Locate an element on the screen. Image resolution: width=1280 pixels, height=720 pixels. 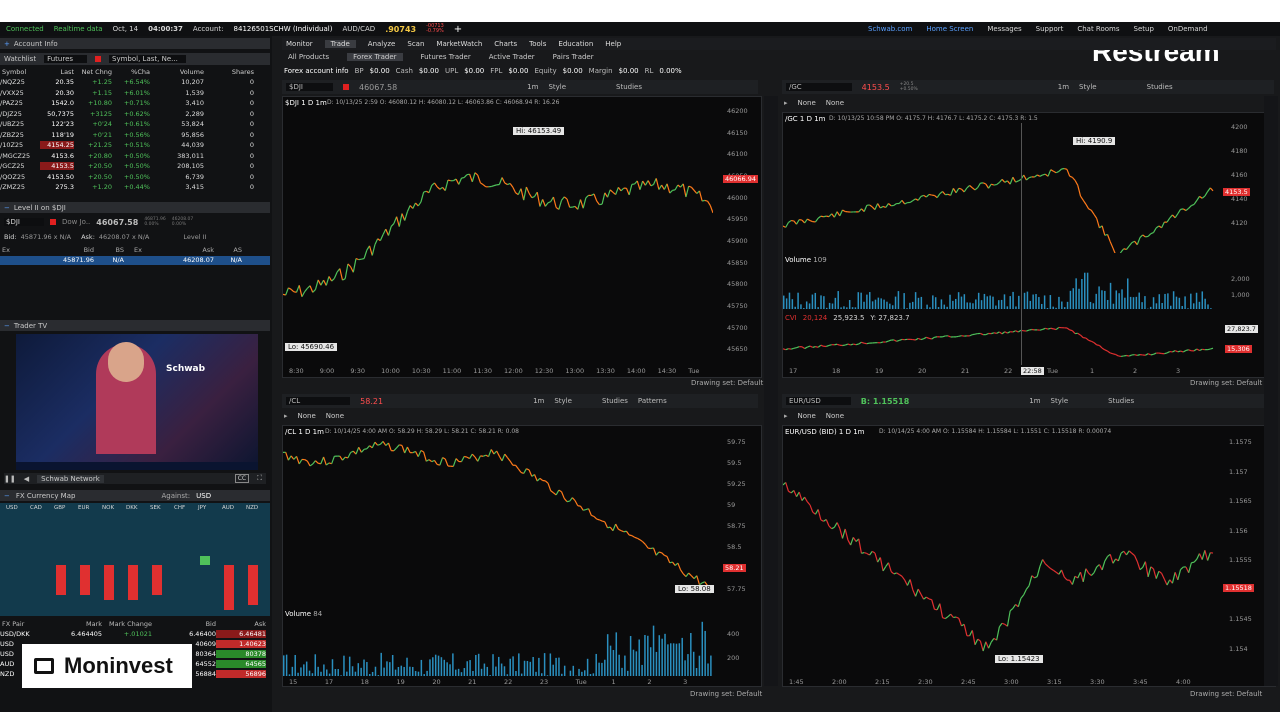
subtab-pairs-trader: Pairs Trader is located at coordinates (573, 57).